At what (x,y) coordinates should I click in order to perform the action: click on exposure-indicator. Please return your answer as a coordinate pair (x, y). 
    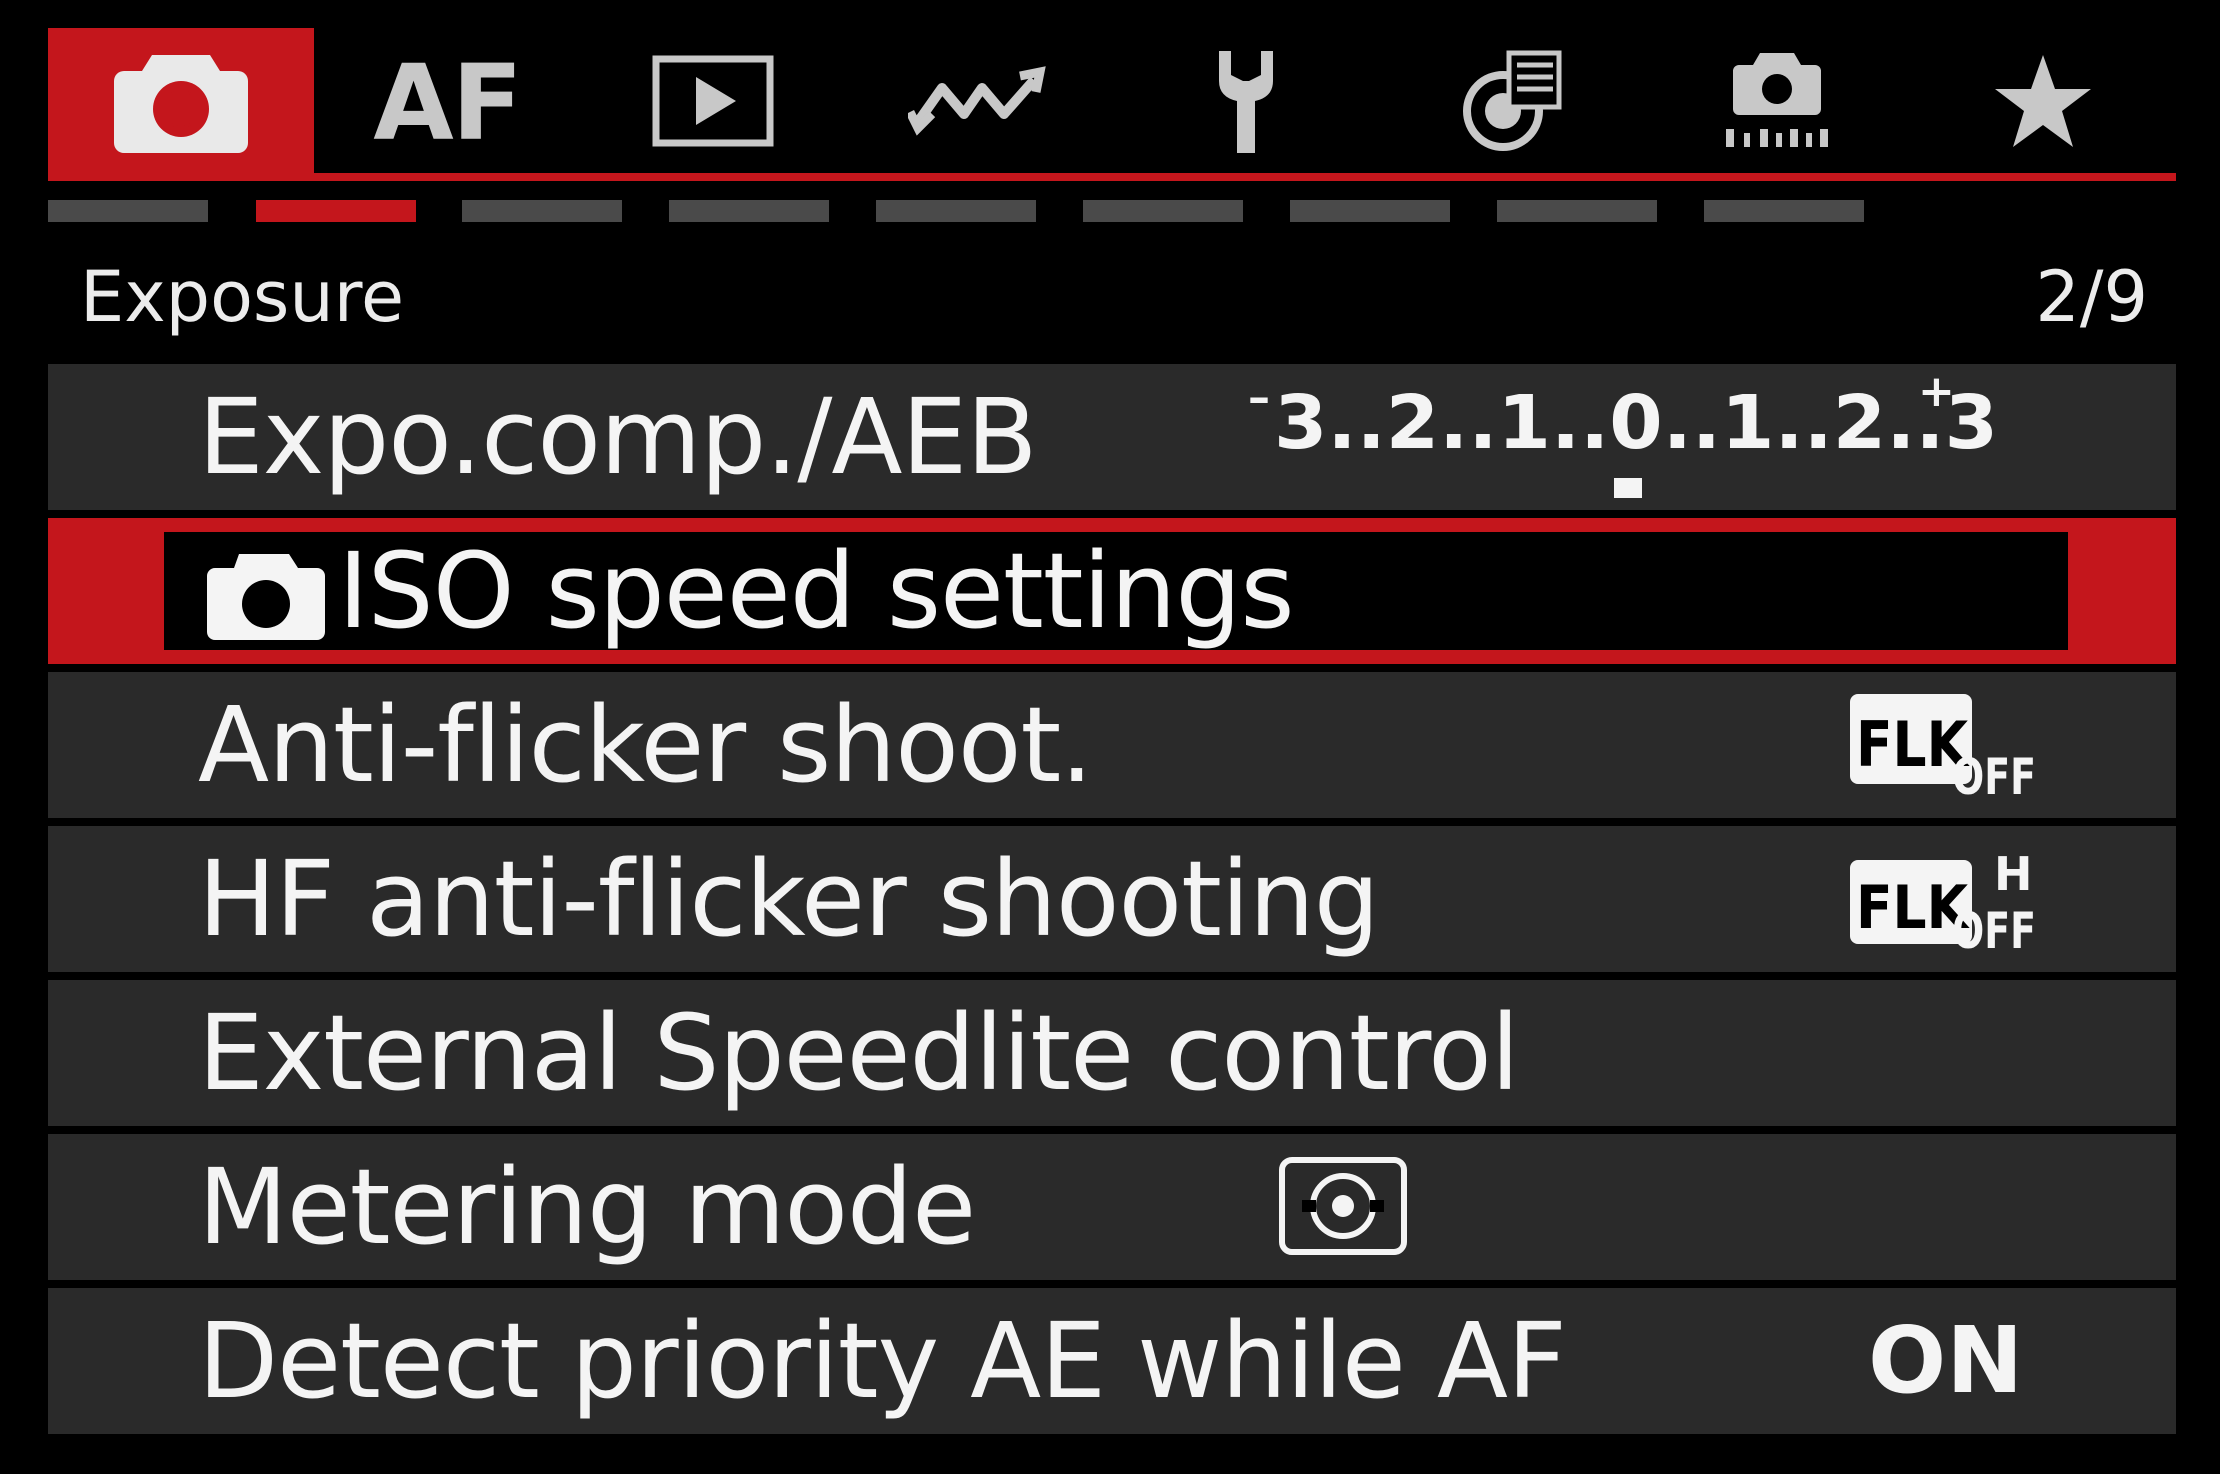
    Looking at the image, I should click on (1628, 488).